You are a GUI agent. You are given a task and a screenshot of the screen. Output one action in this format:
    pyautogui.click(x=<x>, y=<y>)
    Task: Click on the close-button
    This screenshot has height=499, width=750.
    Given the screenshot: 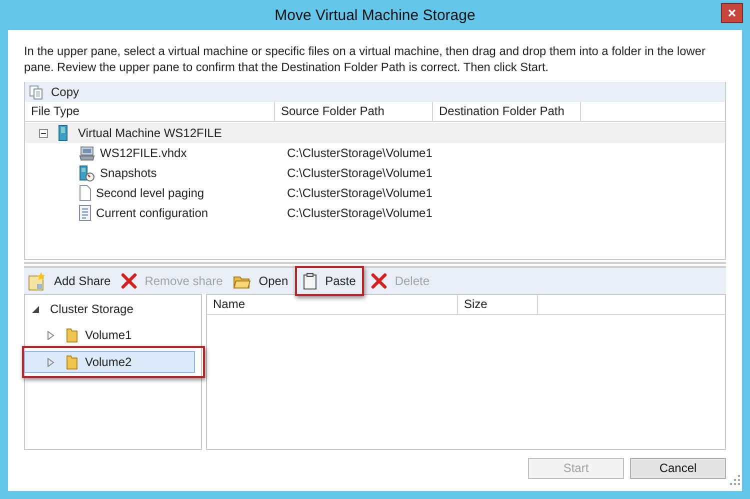 What is the action you would take?
    pyautogui.click(x=732, y=13)
    